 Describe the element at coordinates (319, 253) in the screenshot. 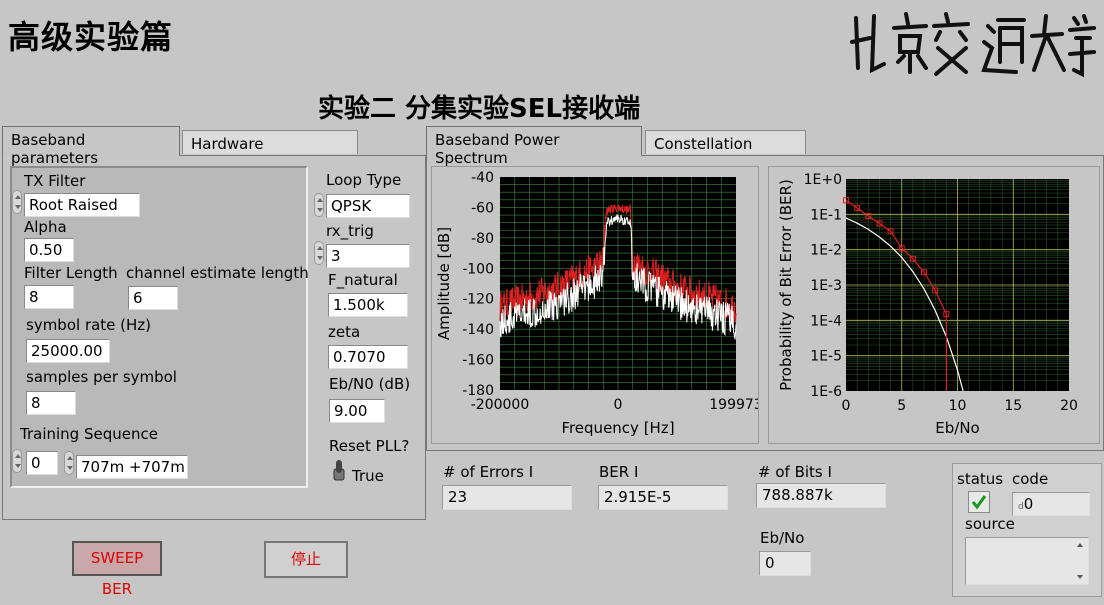

I see `rx-trig-spinner` at that location.